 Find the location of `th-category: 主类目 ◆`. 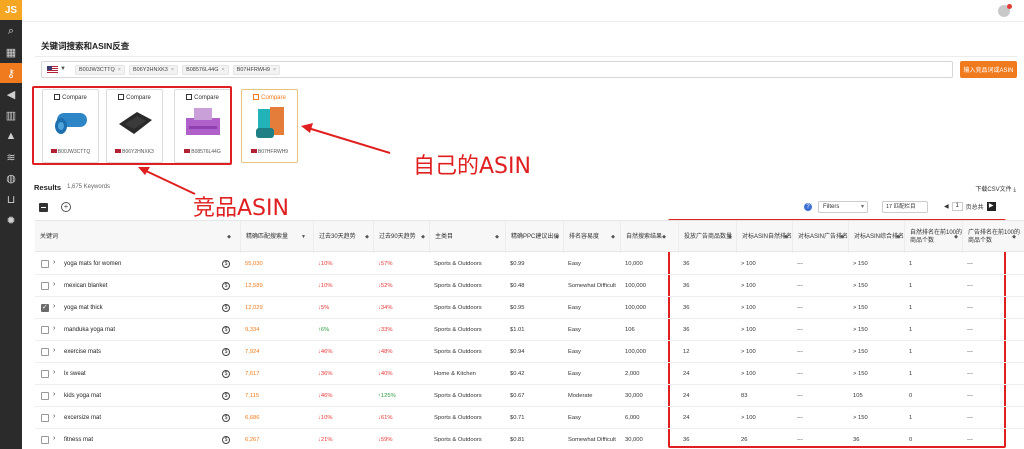

th-category: 主类目 ◆ is located at coordinates (466, 237).